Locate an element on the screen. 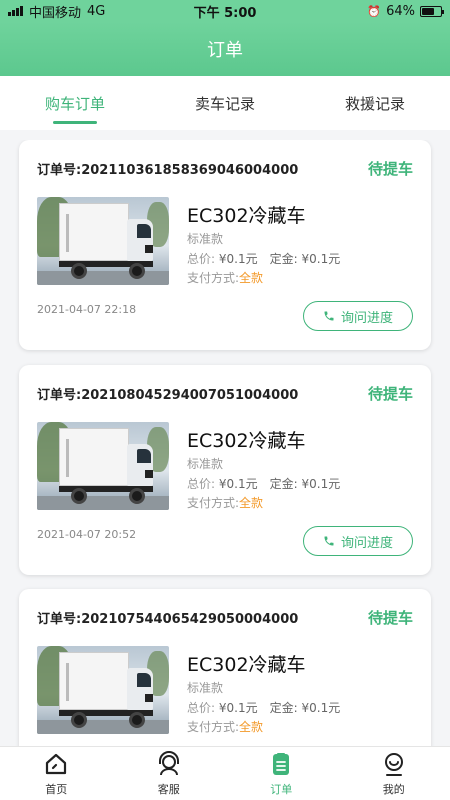 The width and height of the screenshot is (450, 800). clipboard-icon is located at coordinates (281, 763).